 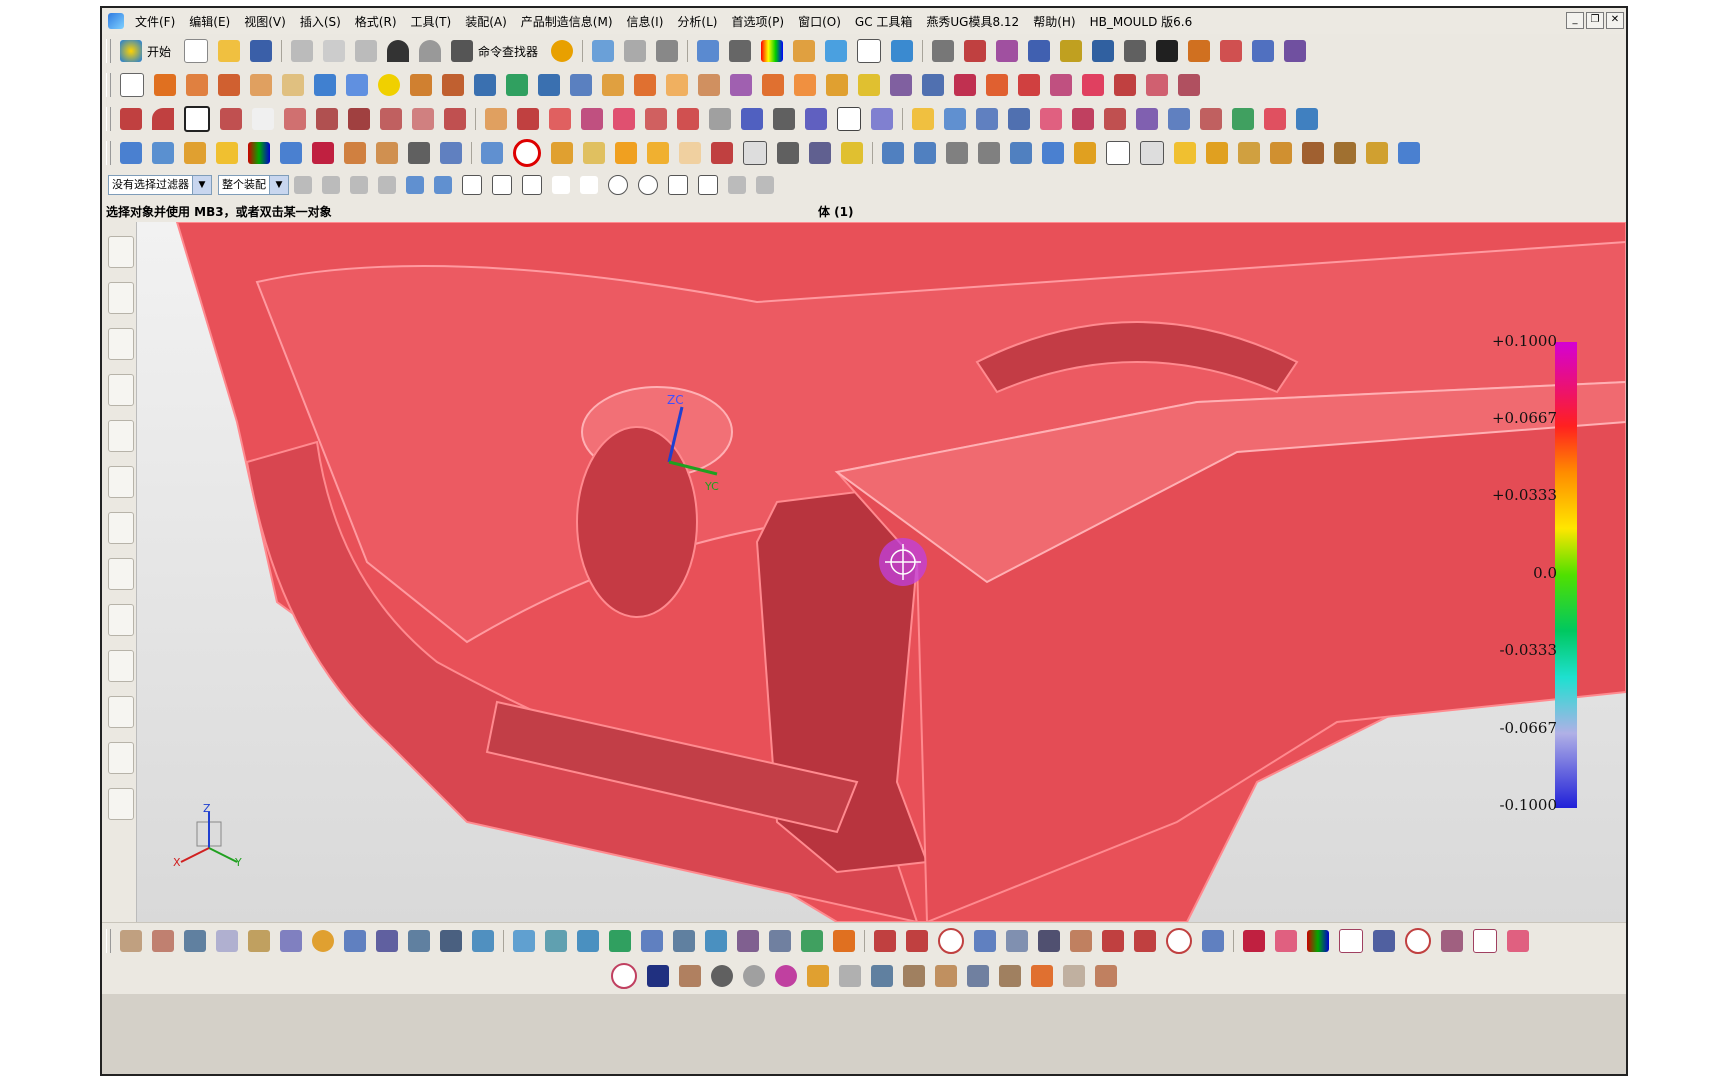 What do you see at coordinates (1145, 941) in the screenshot?
I see `diag2-icon` at bounding box center [1145, 941].